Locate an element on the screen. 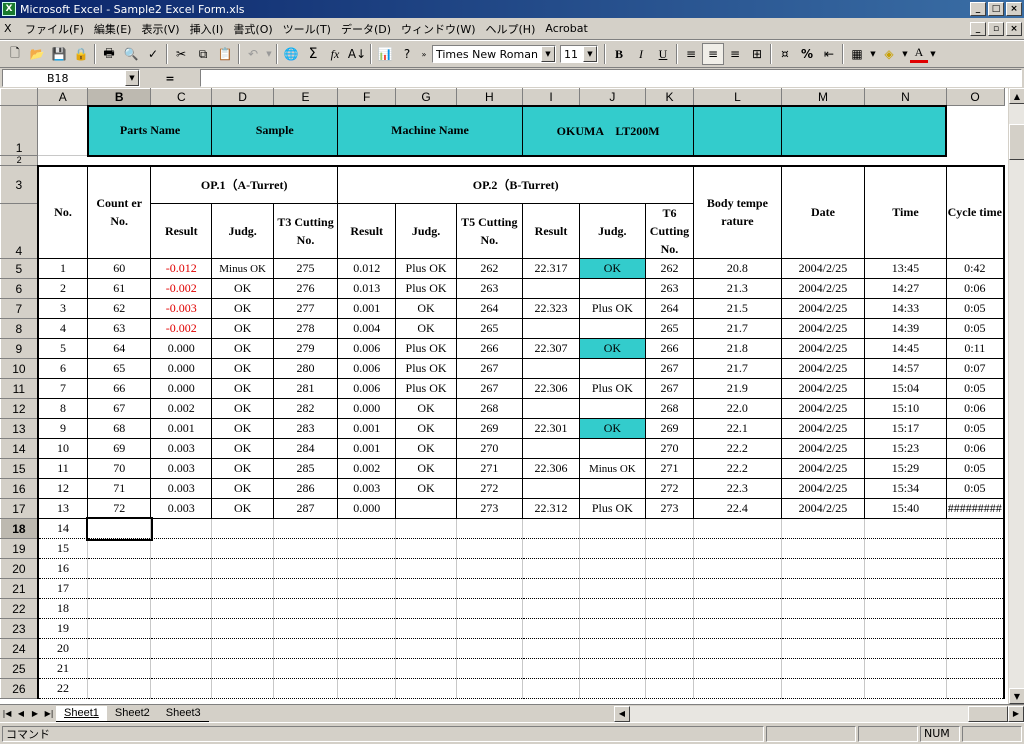 The height and width of the screenshot is (744, 1024). result3-header: Result is located at coordinates (551, 231).